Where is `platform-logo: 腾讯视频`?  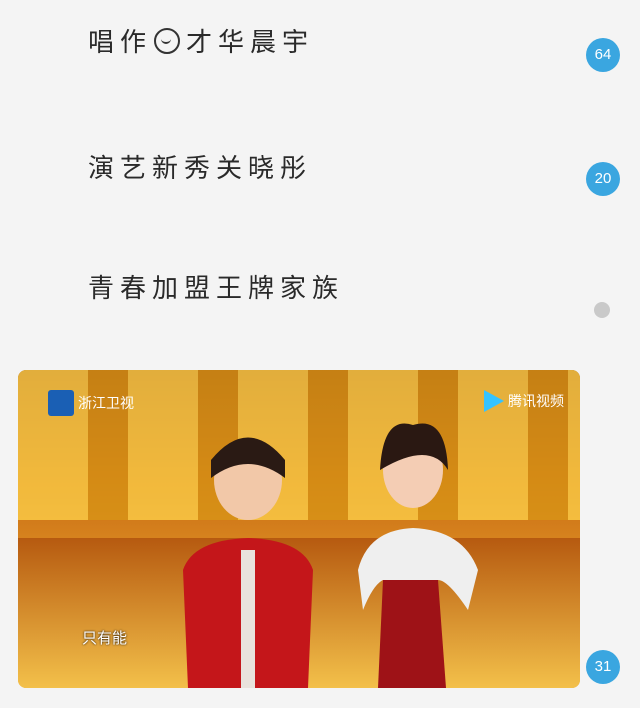
platform-logo: 腾讯视频 is located at coordinates (524, 401).